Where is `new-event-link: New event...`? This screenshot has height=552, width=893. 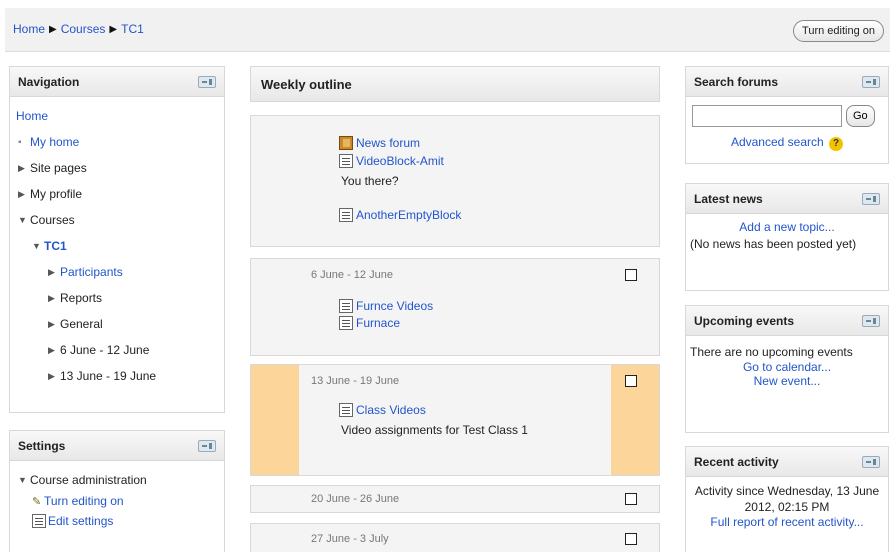 new-event-link: New event... is located at coordinates (787, 381).